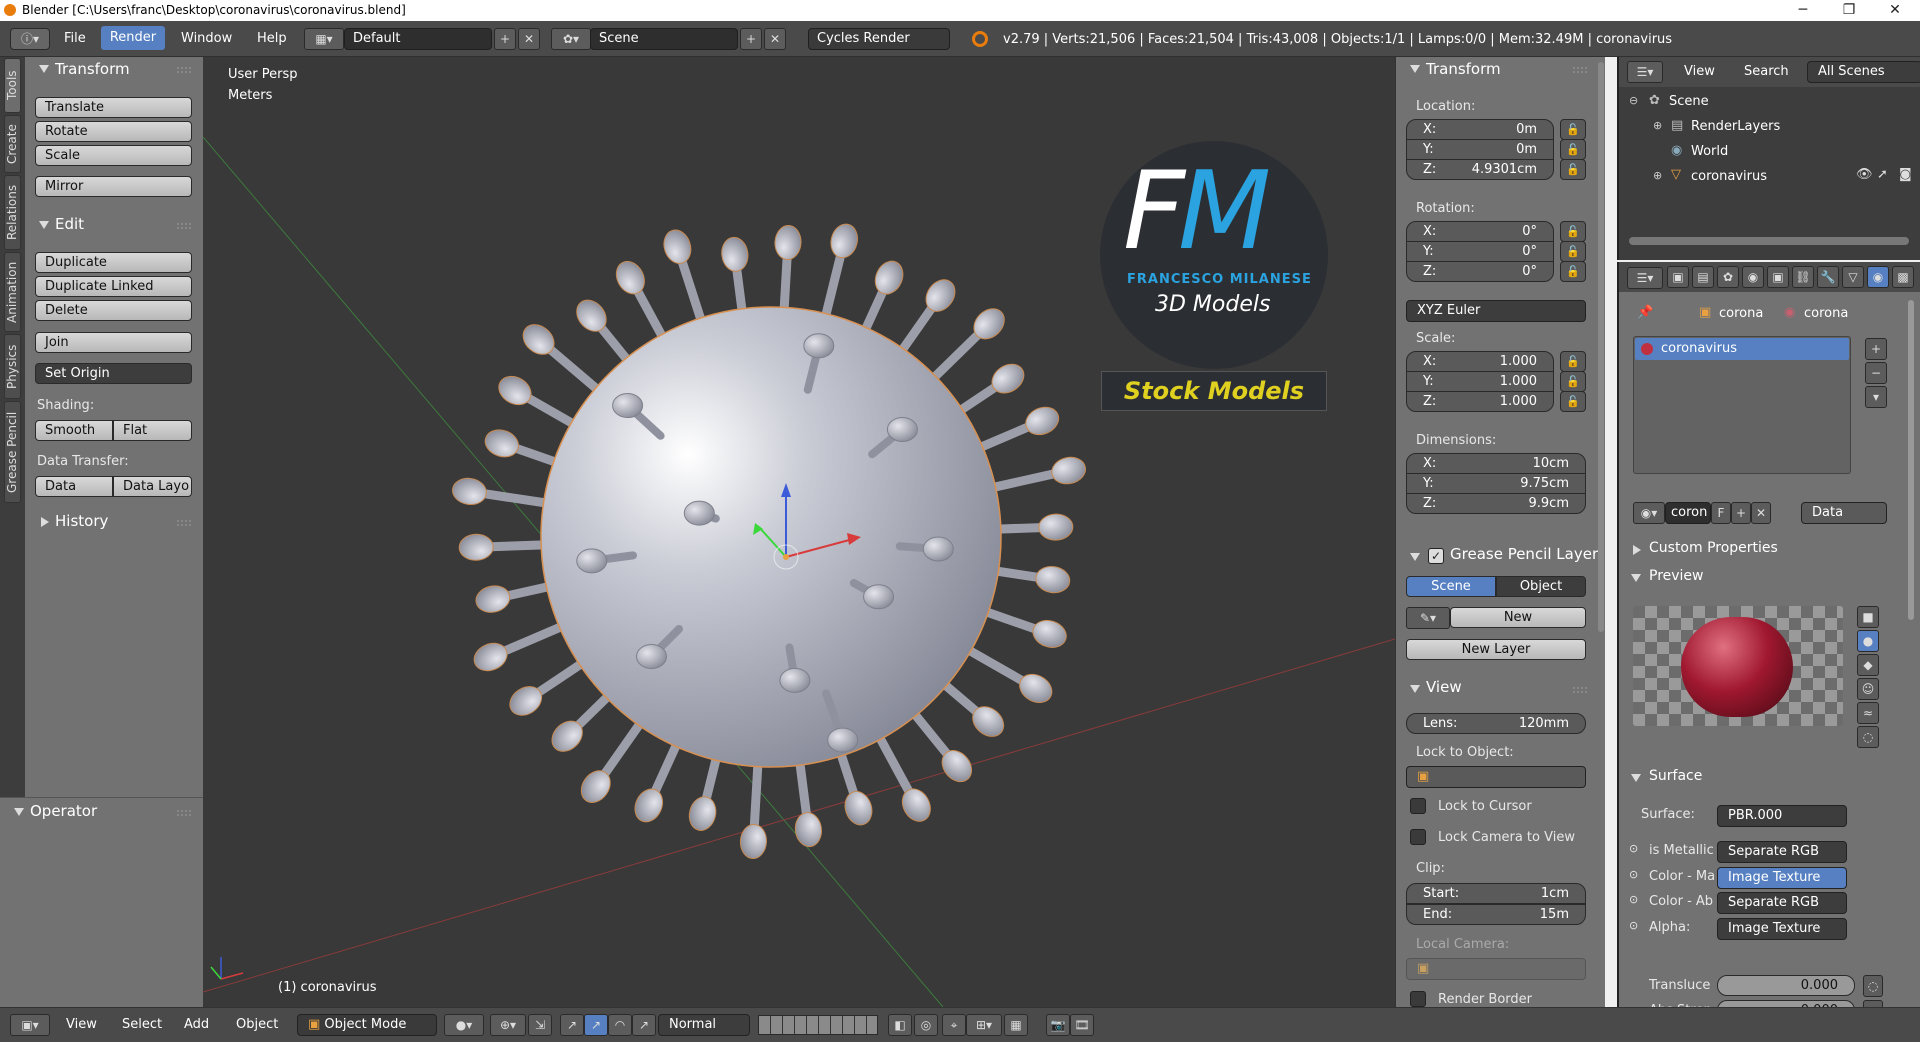 This screenshot has height=1042, width=1920. What do you see at coordinates (1480, 271) in the screenshot?
I see `rotation-z-field: Z: 0°` at bounding box center [1480, 271].